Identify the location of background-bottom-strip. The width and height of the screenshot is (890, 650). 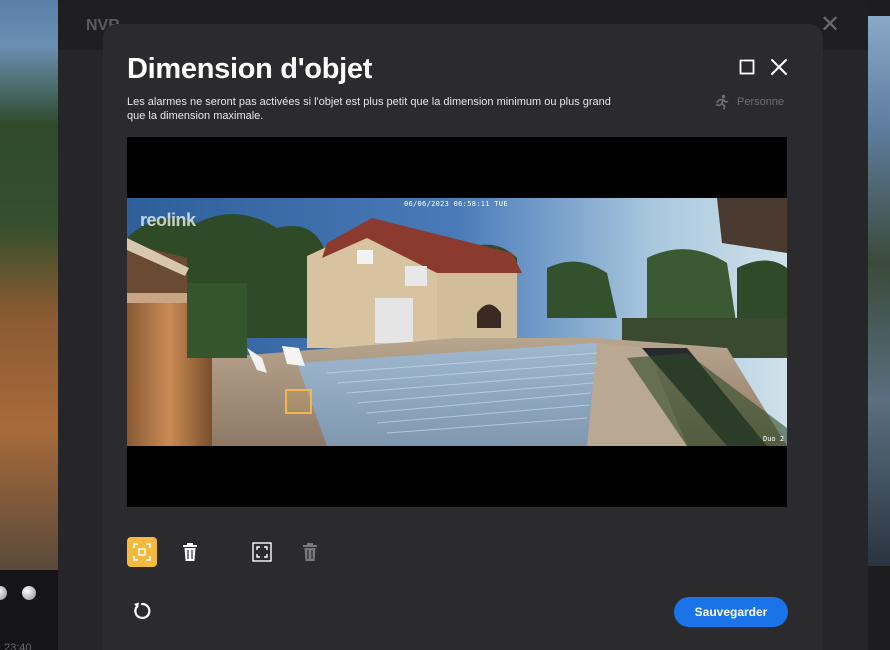
(29, 610).